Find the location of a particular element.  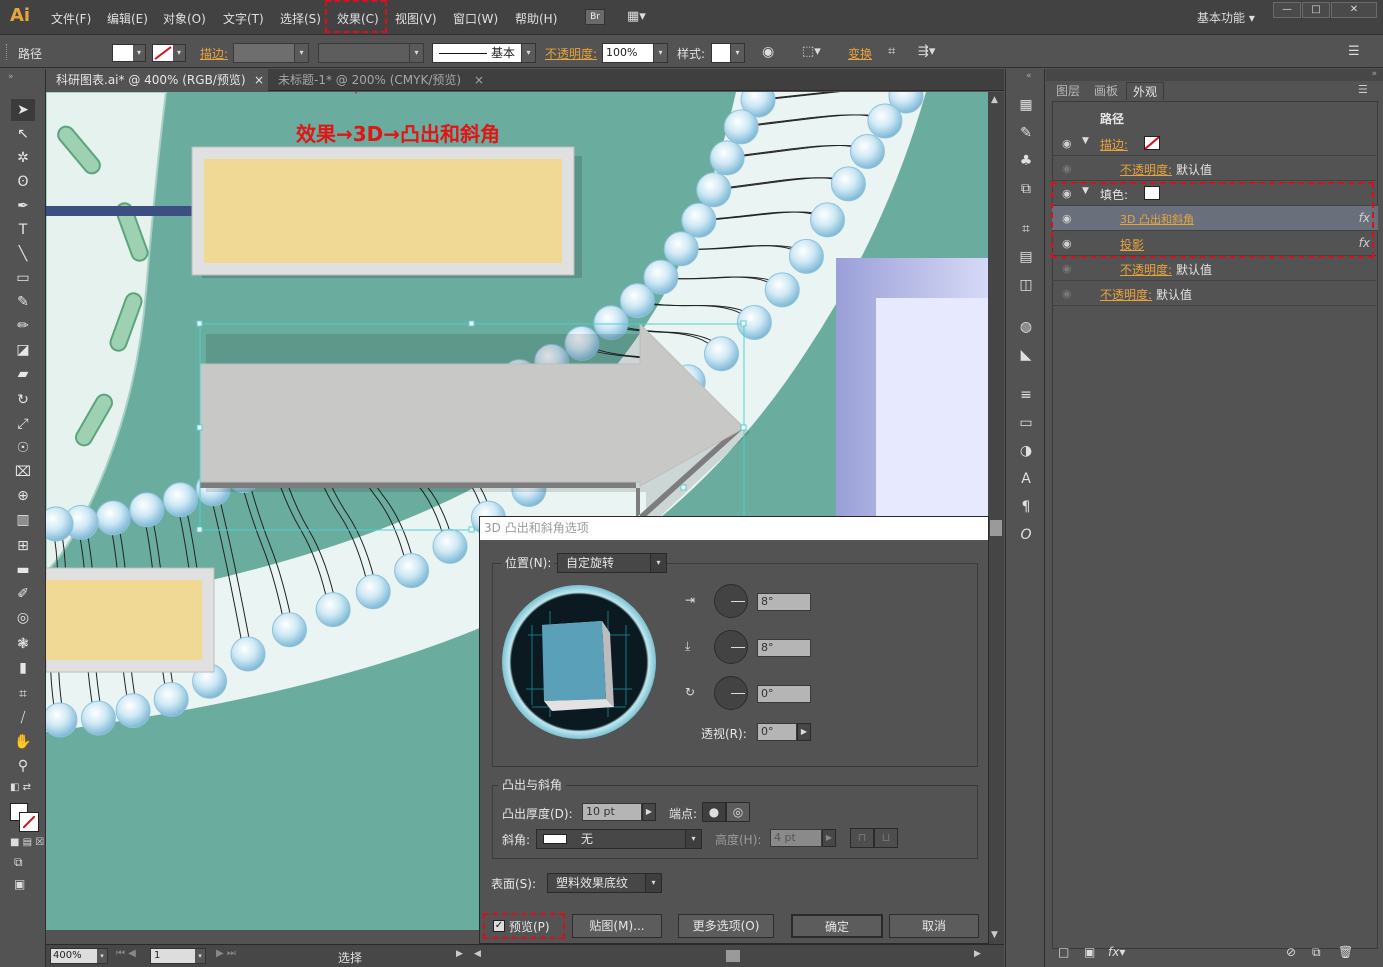

vertical-scrollbar: ▲ ▼ is located at coordinates (996, 518).